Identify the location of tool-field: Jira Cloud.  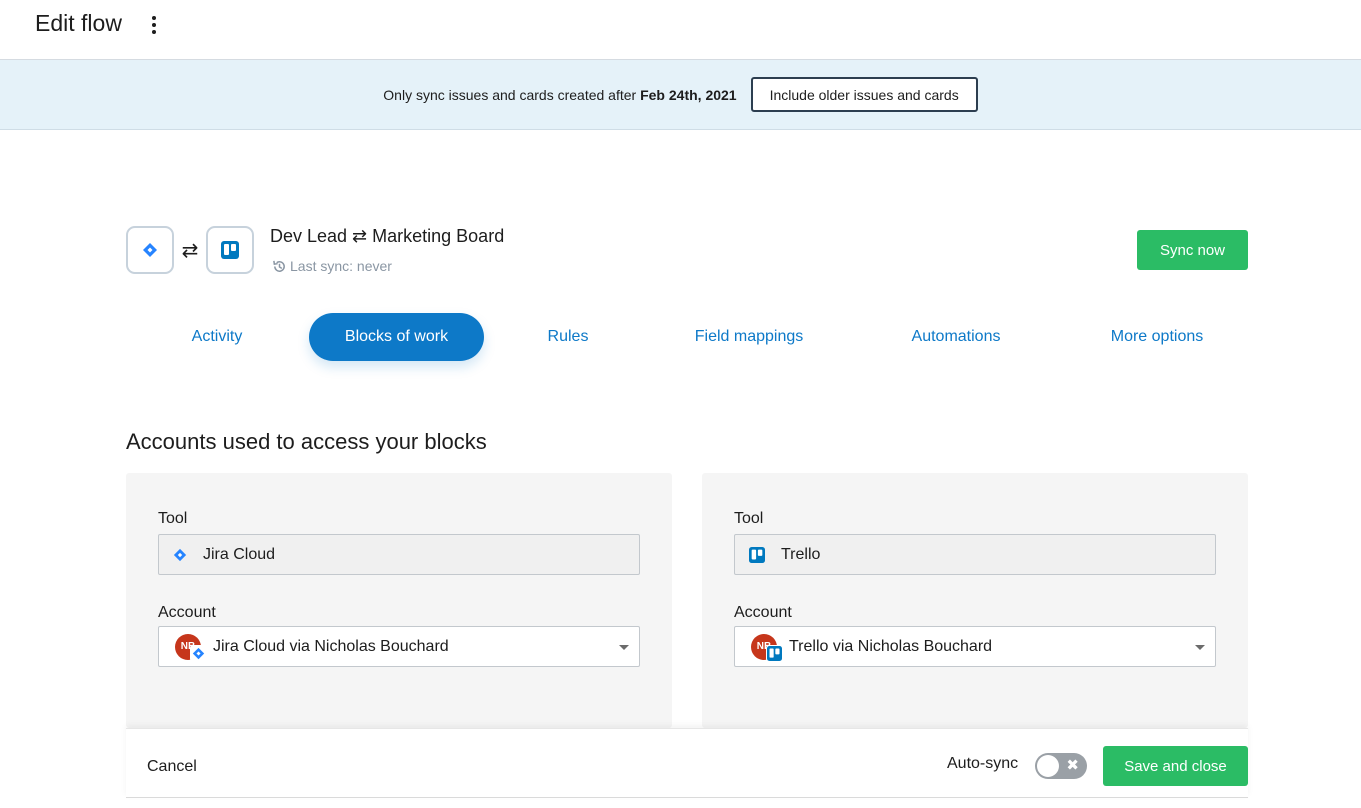
(399, 554).